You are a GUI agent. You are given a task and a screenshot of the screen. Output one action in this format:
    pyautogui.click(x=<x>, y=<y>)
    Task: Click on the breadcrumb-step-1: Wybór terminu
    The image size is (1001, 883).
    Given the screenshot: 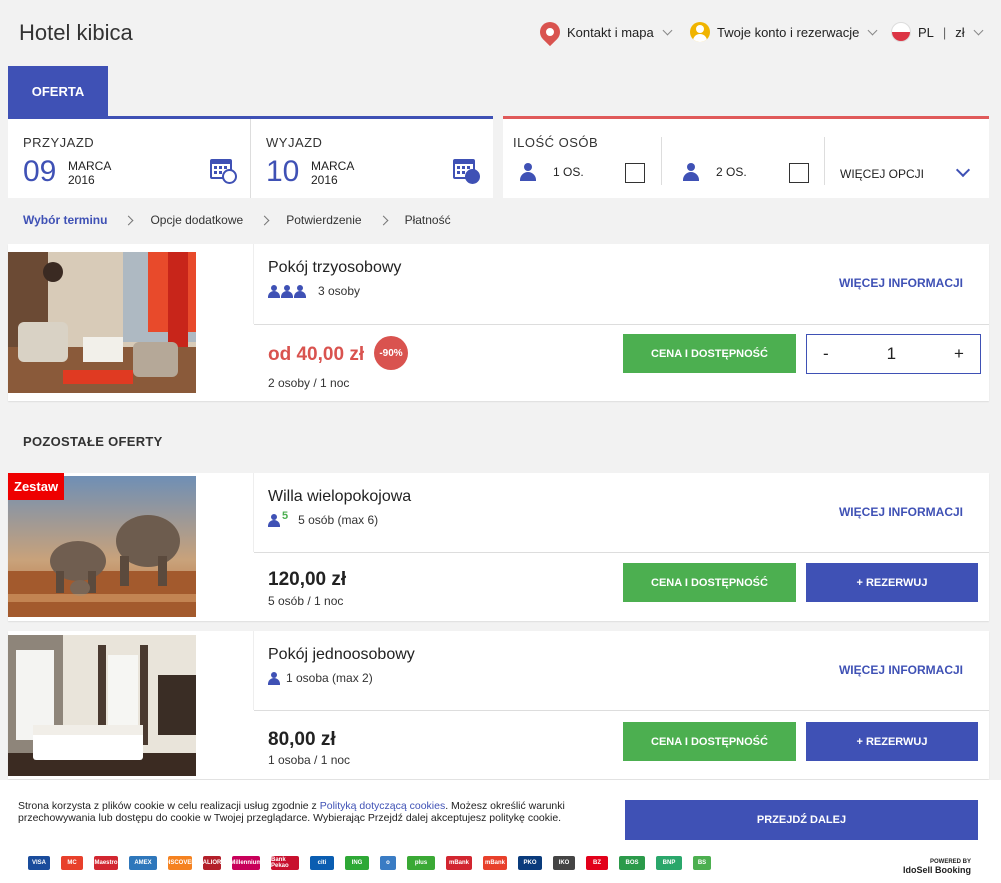 What is the action you would take?
    pyautogui.click(x=65, y=220)
    